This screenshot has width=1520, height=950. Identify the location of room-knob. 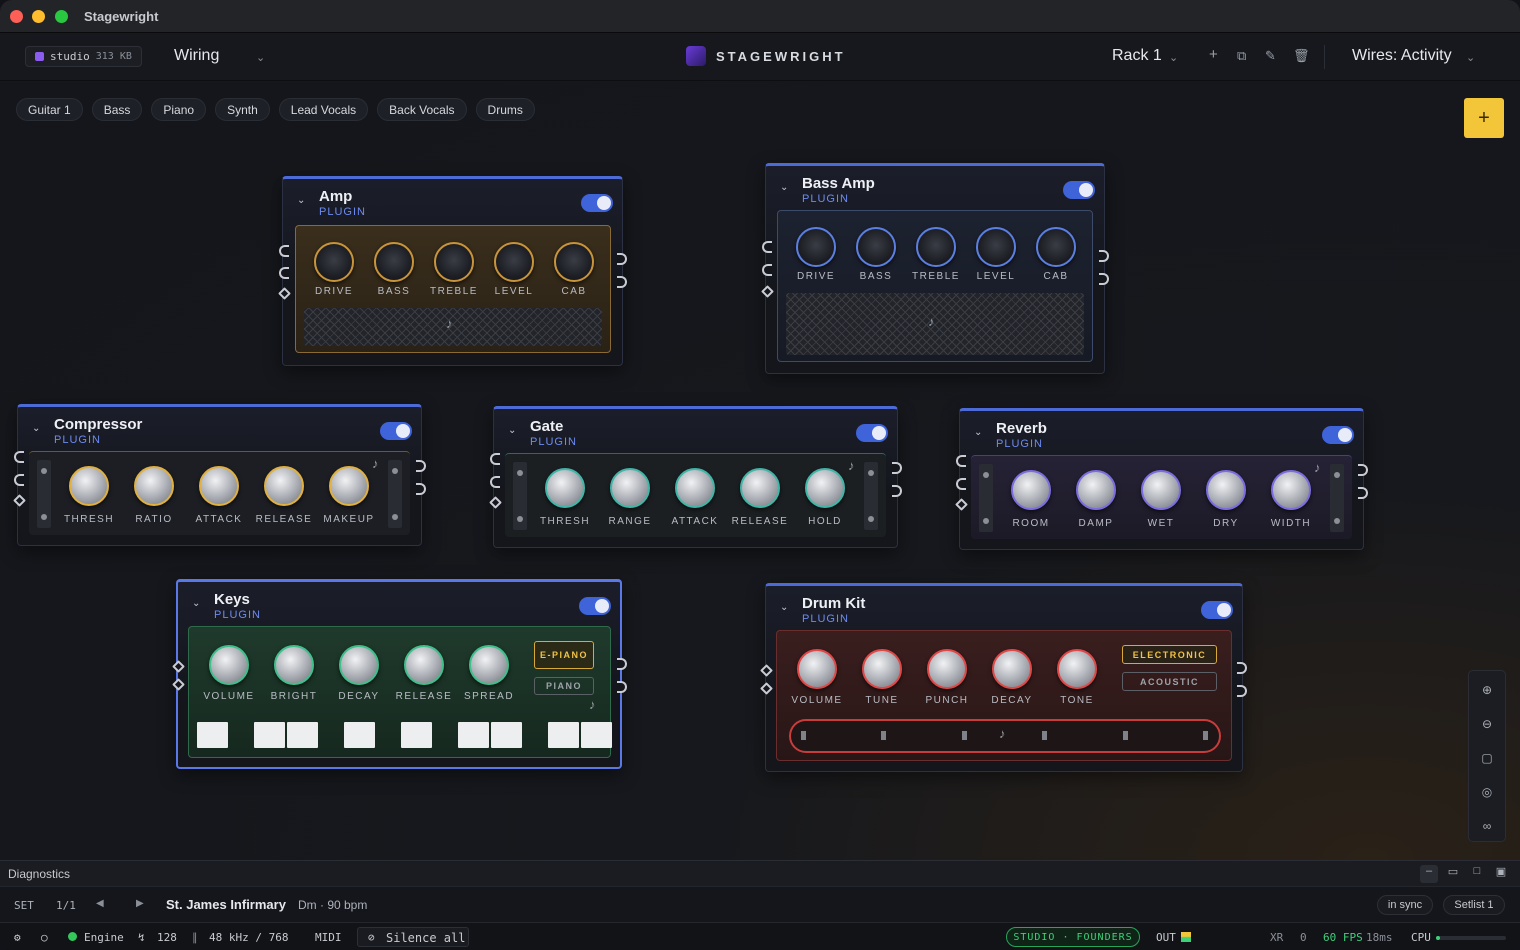
(1031, 490).